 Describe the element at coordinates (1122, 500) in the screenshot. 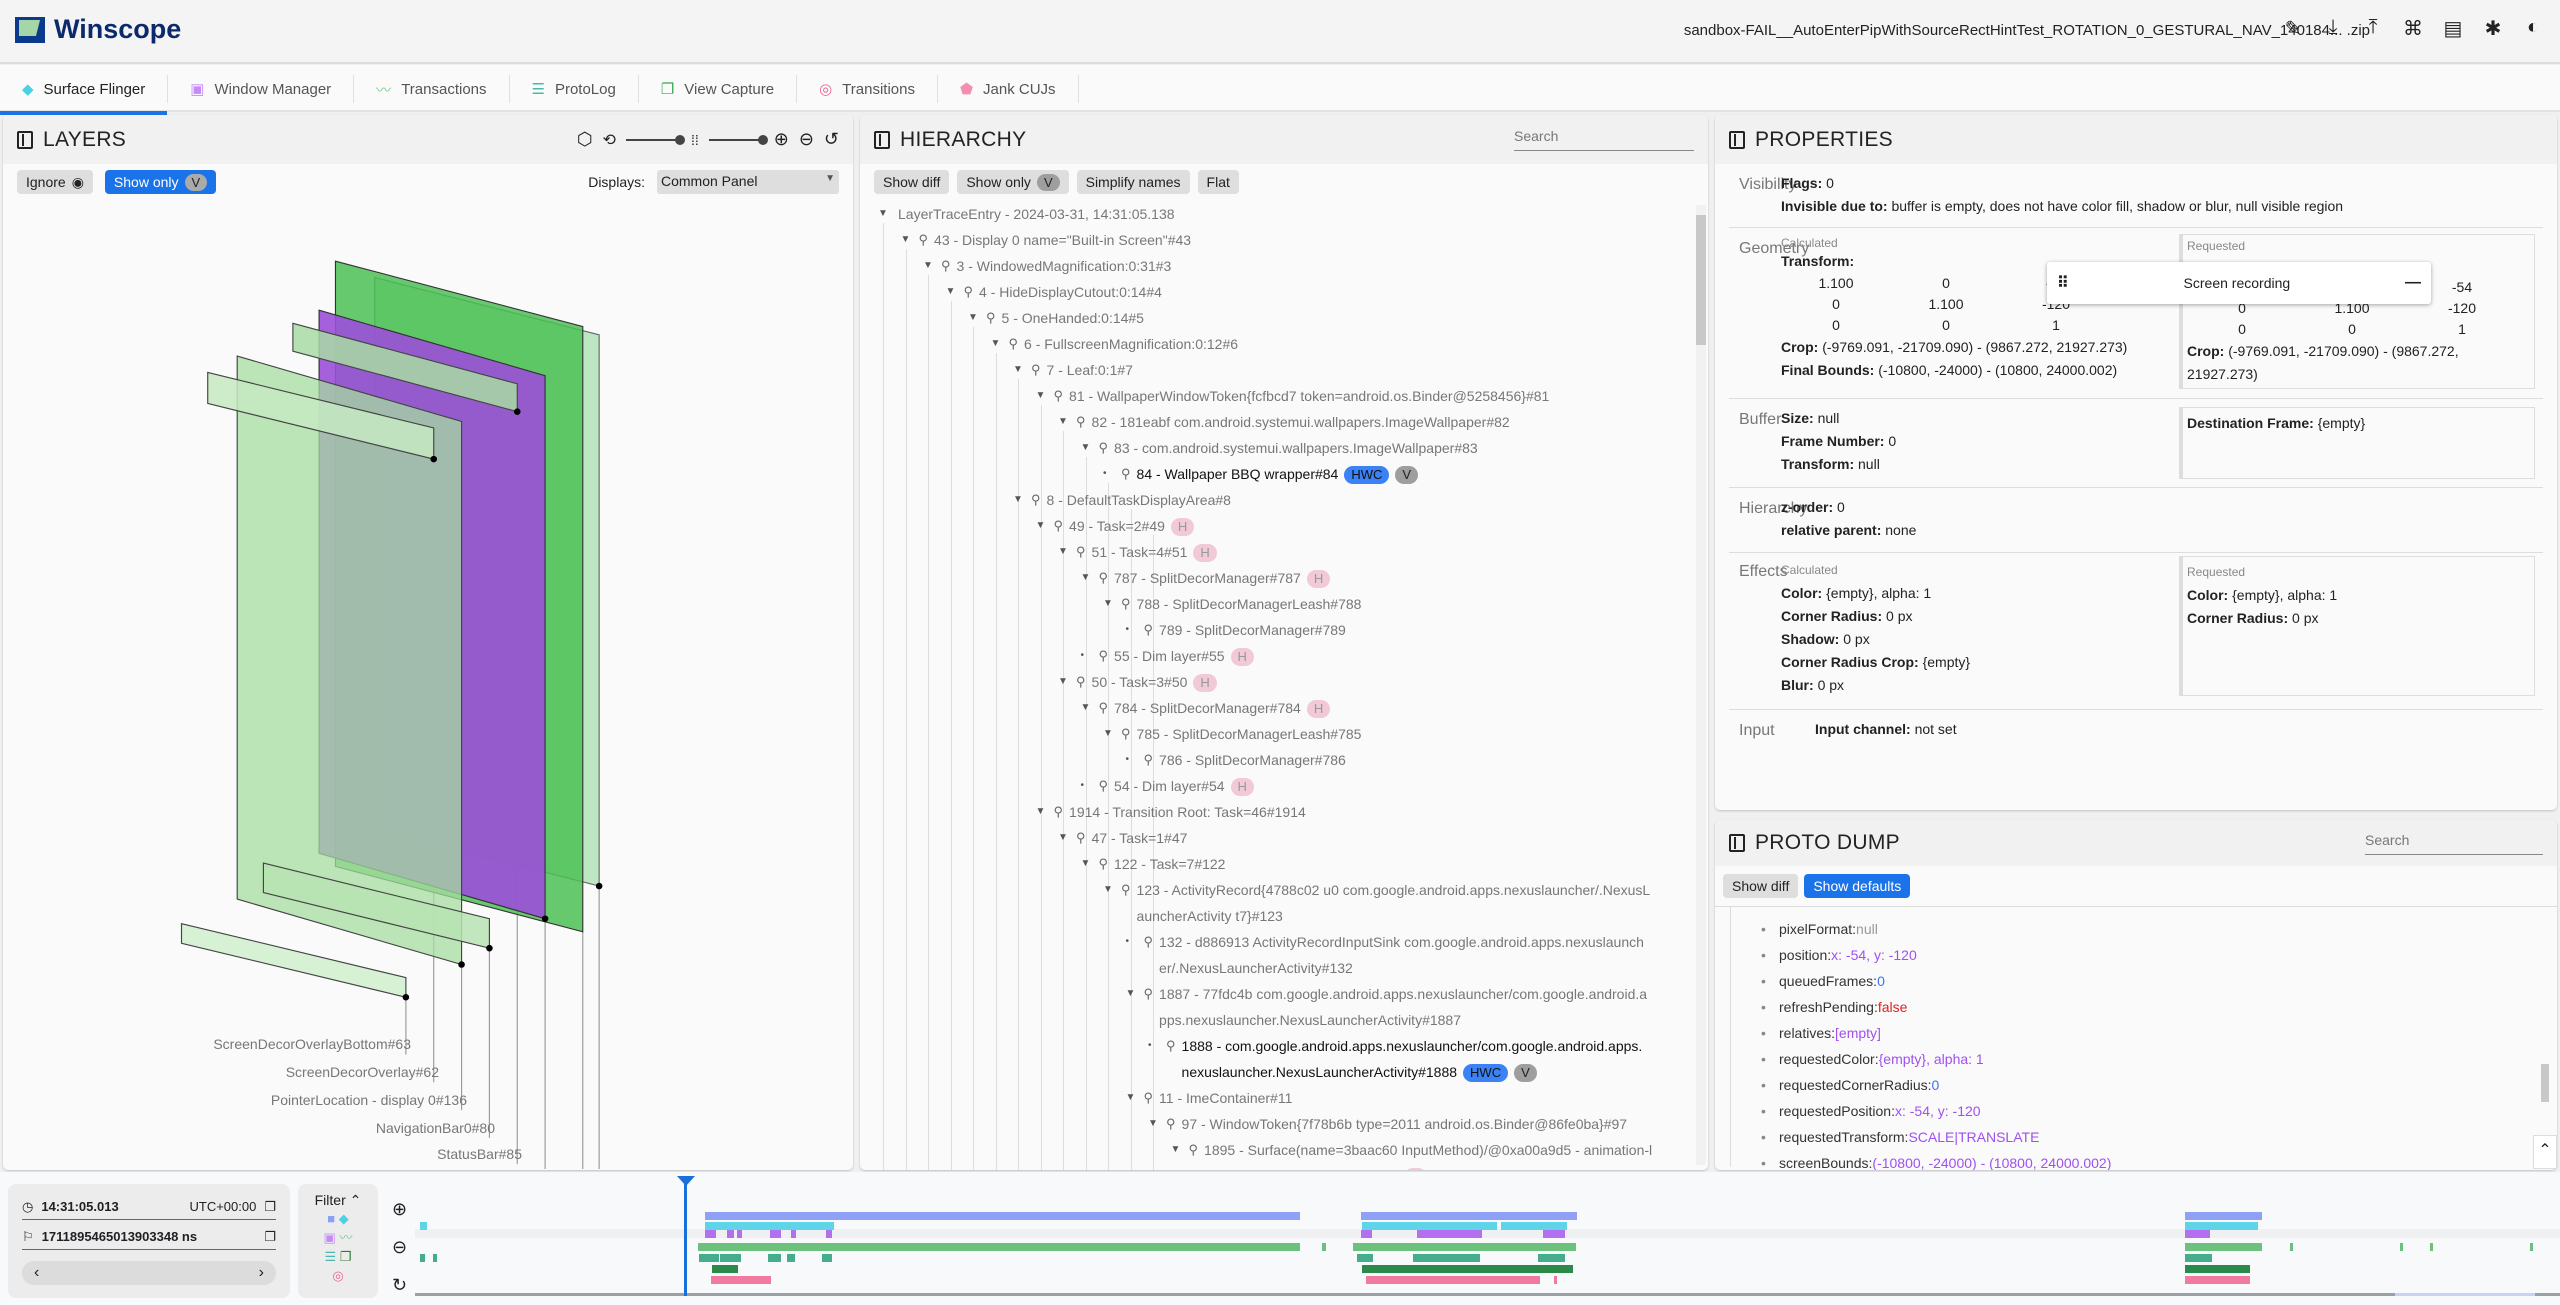

I see `tree-node: ▼ ⚲ 8 - DefaultTaskDisplayArea#8` at that location.